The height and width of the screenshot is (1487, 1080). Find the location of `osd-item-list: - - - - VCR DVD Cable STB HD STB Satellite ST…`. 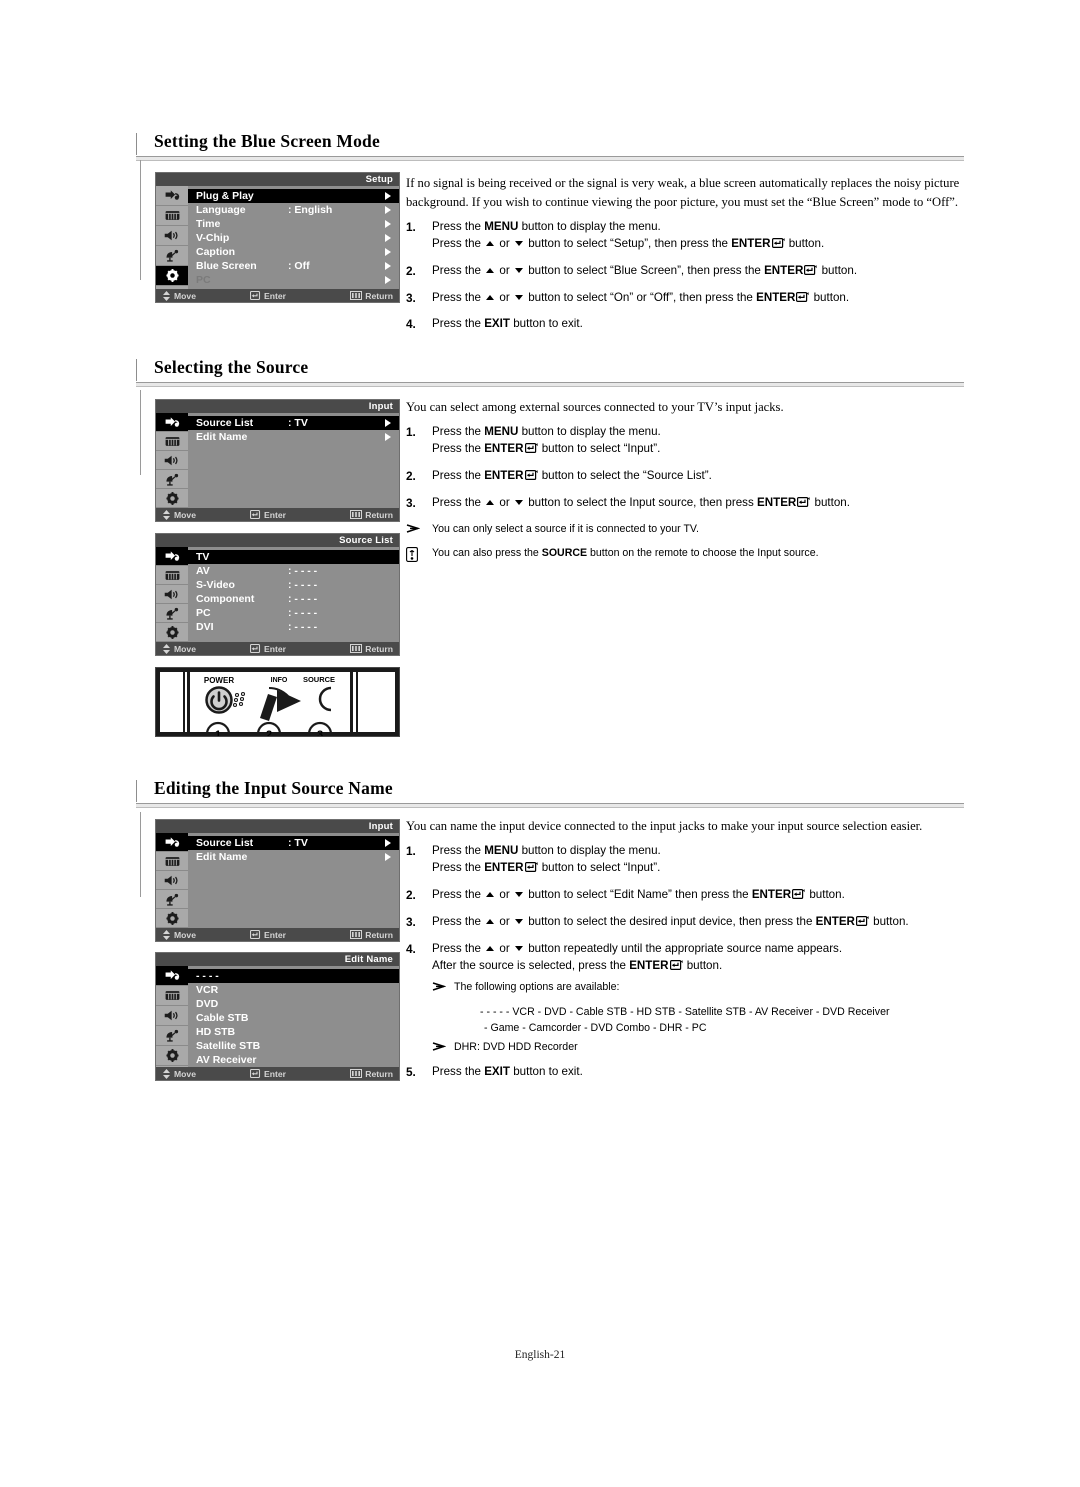

osd-item-list: - - - - VCR DVD Cable STB HD STB Satellite ST… is located at coordinates (293, 1028).